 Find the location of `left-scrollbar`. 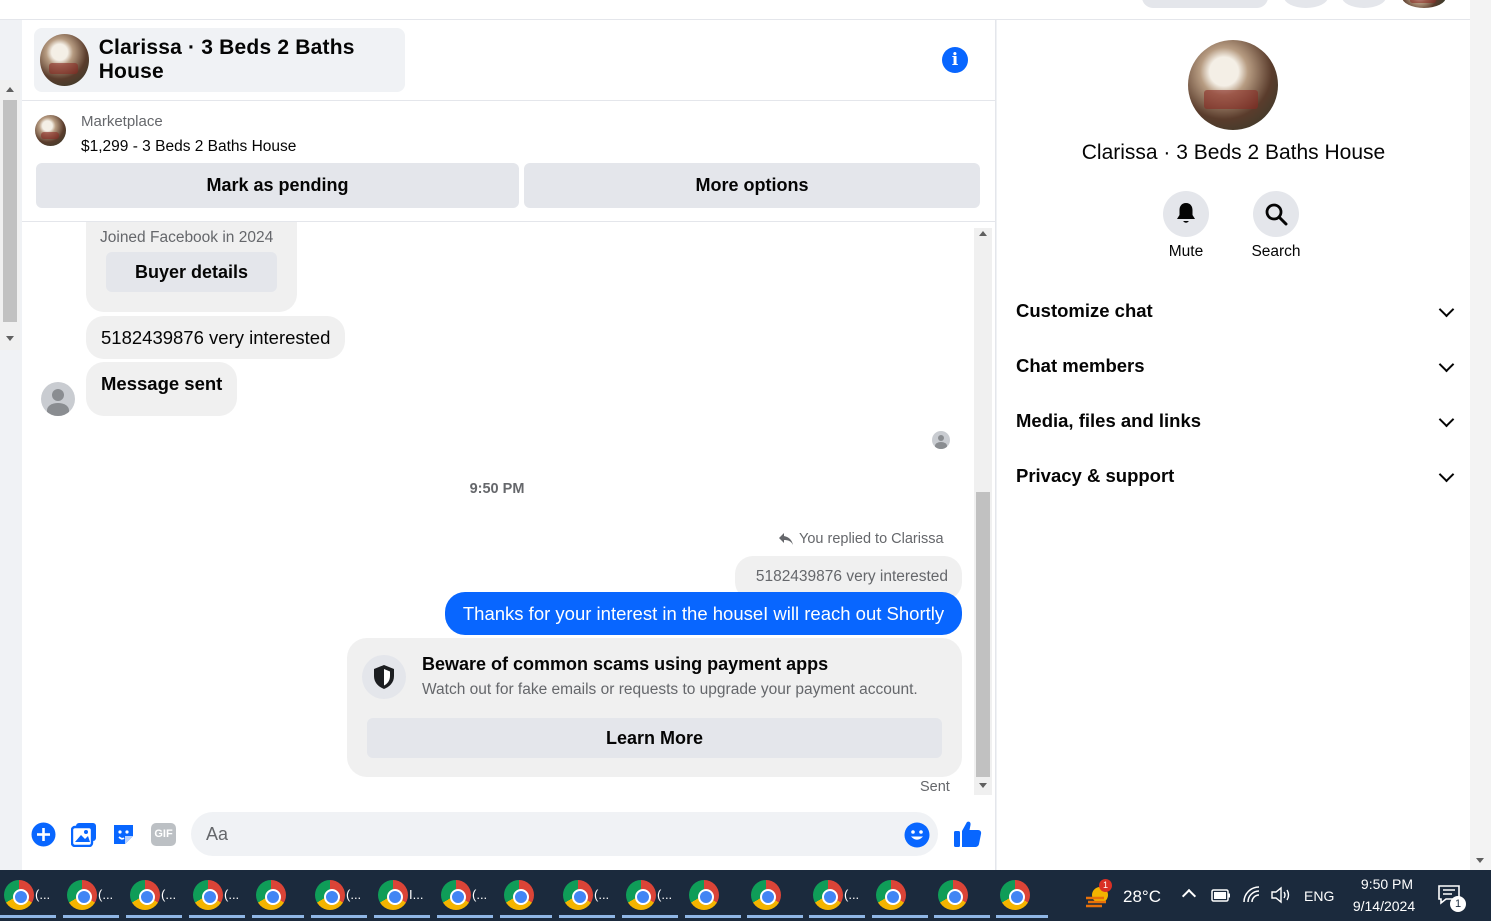

left-scrollbar is located at coordinates (10, 215).